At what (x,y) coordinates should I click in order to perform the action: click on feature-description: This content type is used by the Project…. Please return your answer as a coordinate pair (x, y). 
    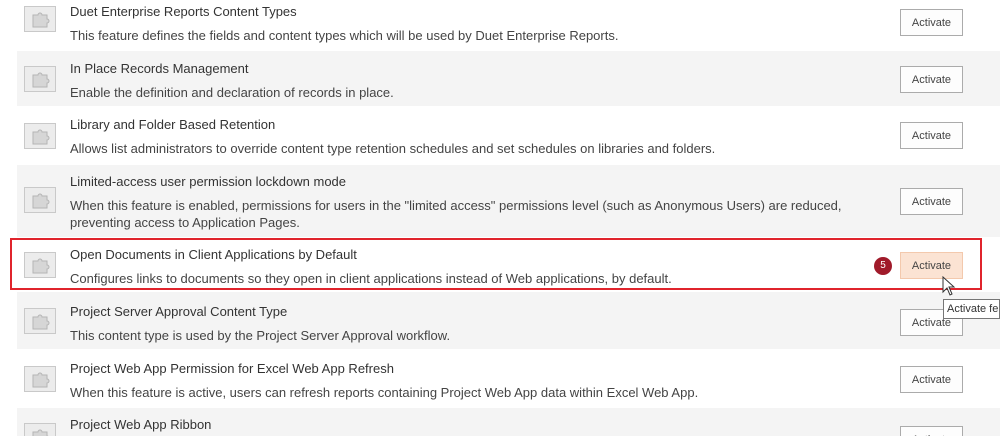
    Looking at the image, I should click on (260, 335).